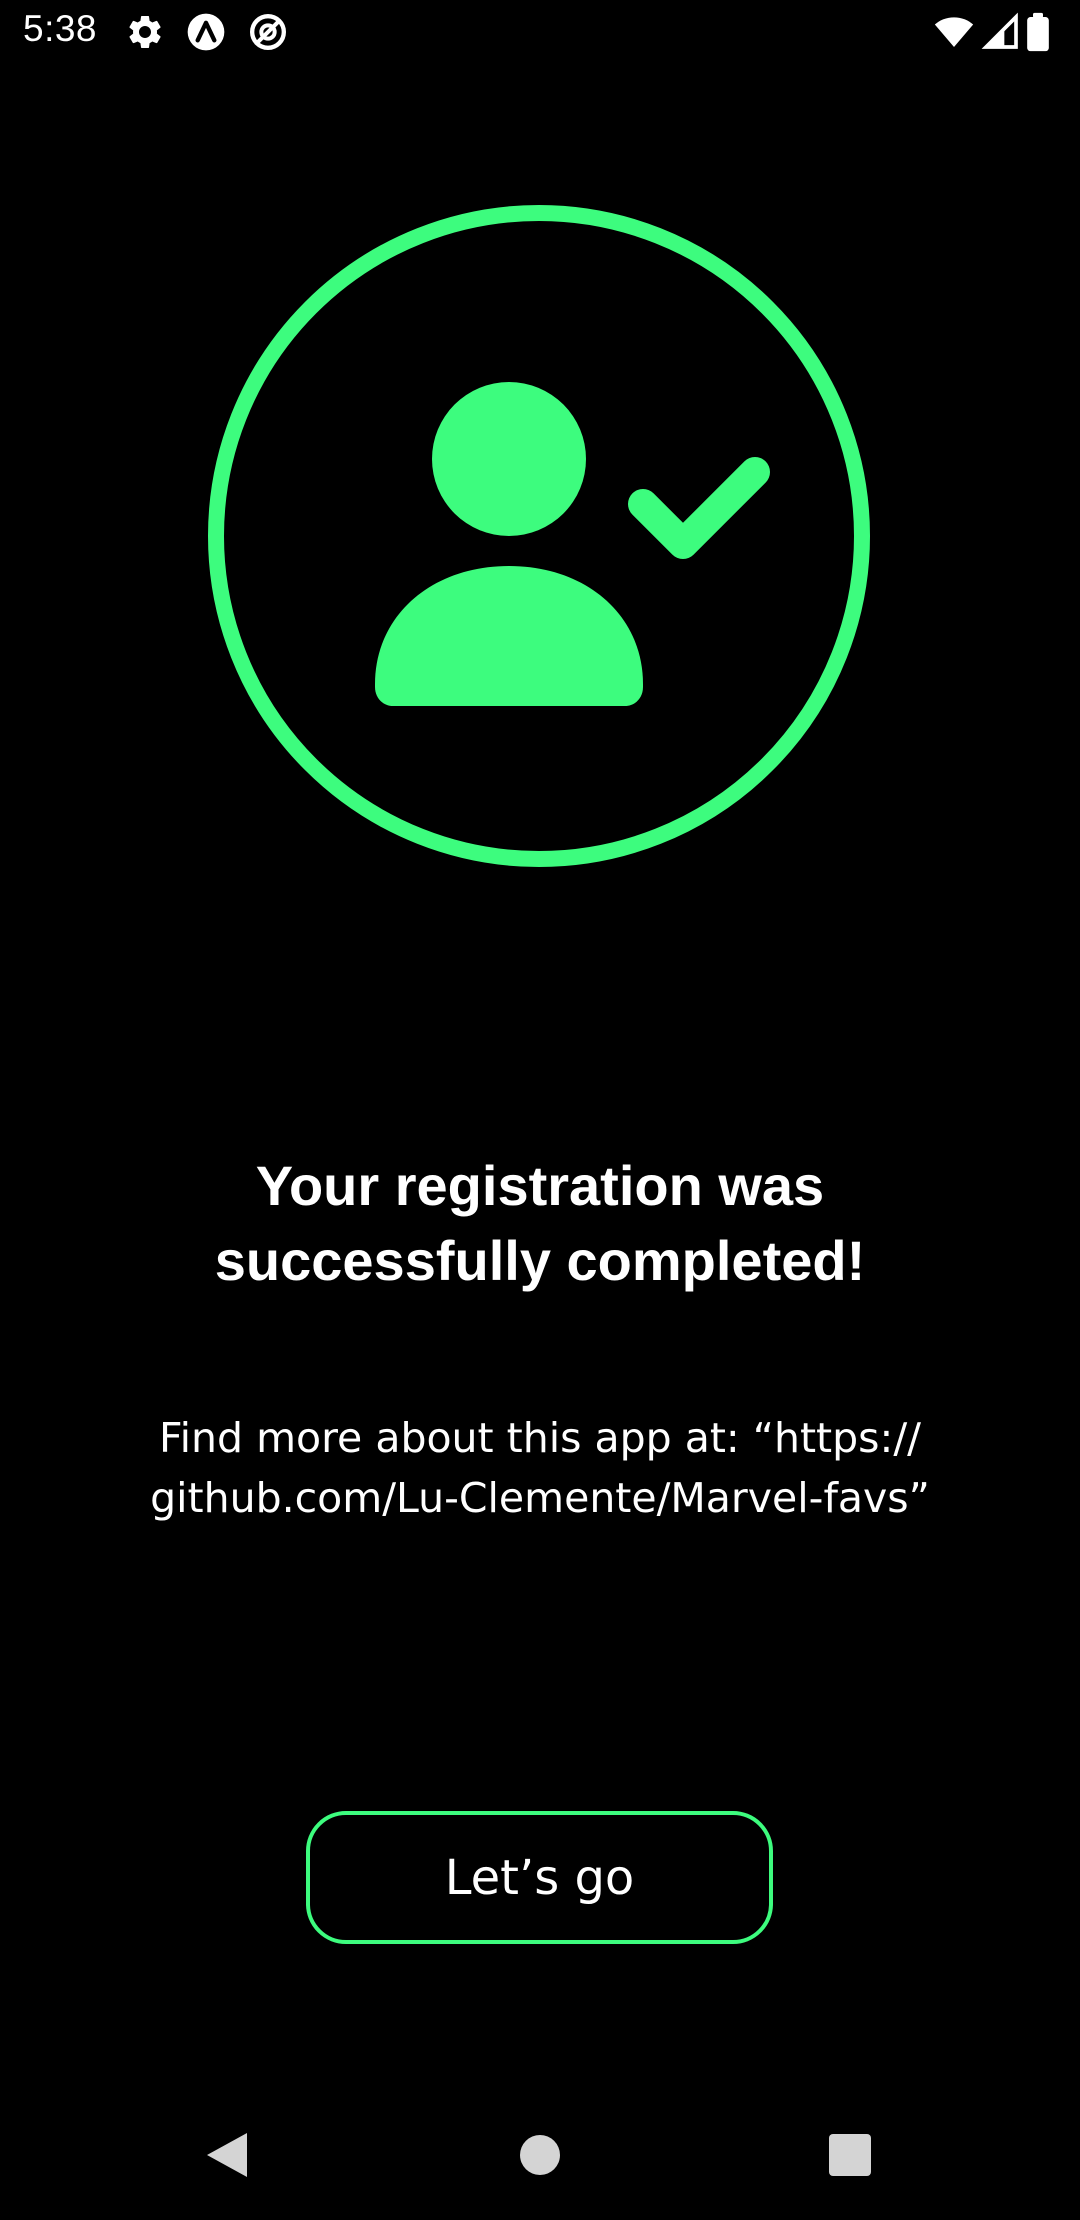 Image resolution: width=1080 pixels, height=2220 pixels. Describe the element at coordinates (1001, 32) in the screenshot. I see `signal-icon` at that location.